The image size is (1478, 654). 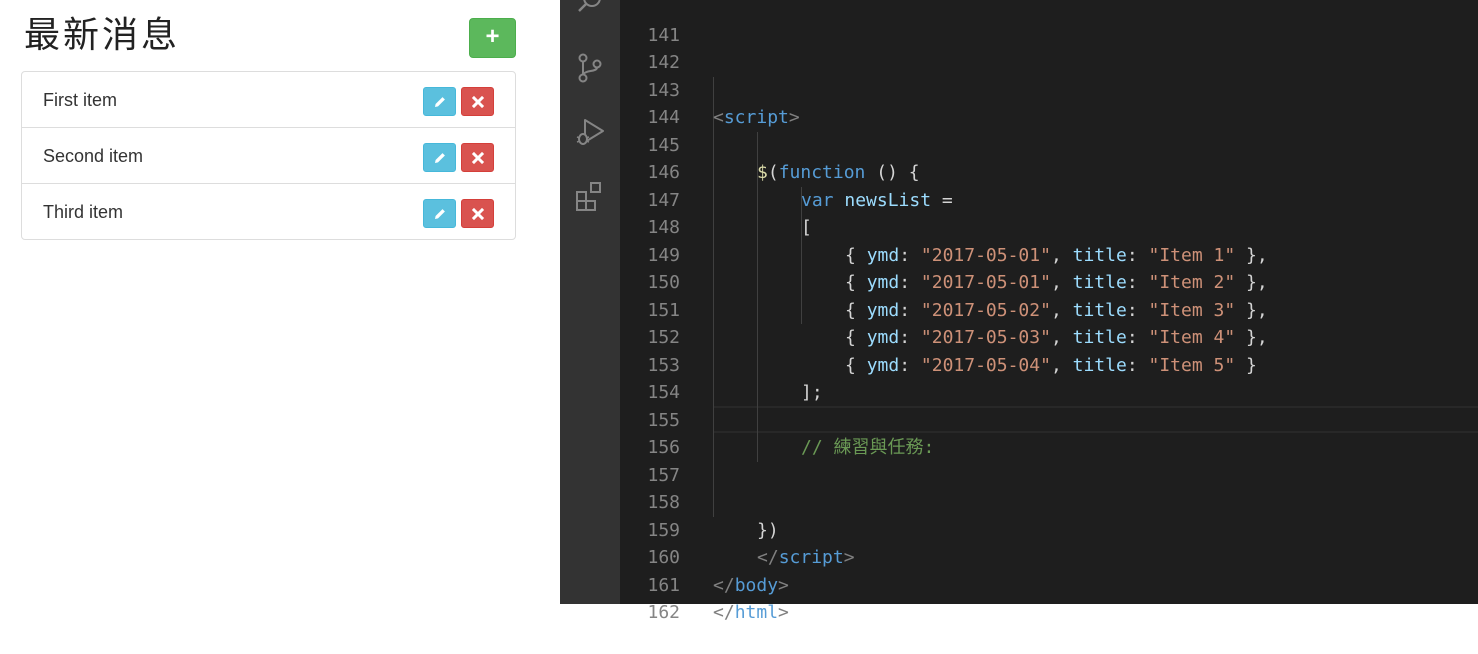 I want to click on plus-icon: +, so click(x=492, y=36).